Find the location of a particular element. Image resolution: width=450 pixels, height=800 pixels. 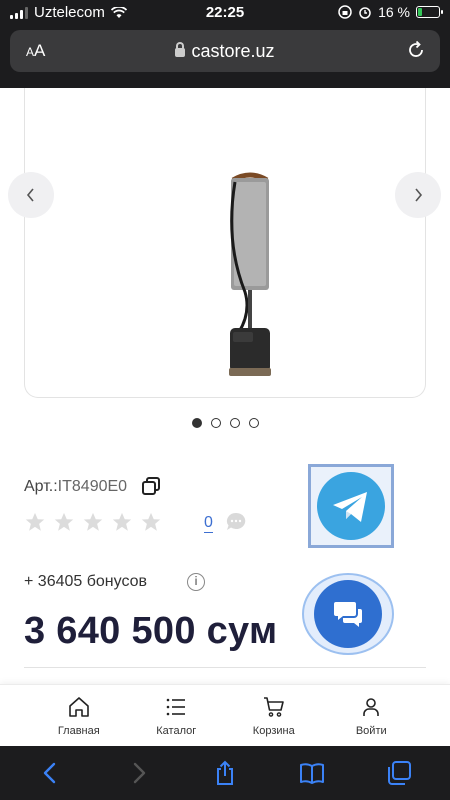

domain-text: castore.uz is located at coordinates (233, 51).